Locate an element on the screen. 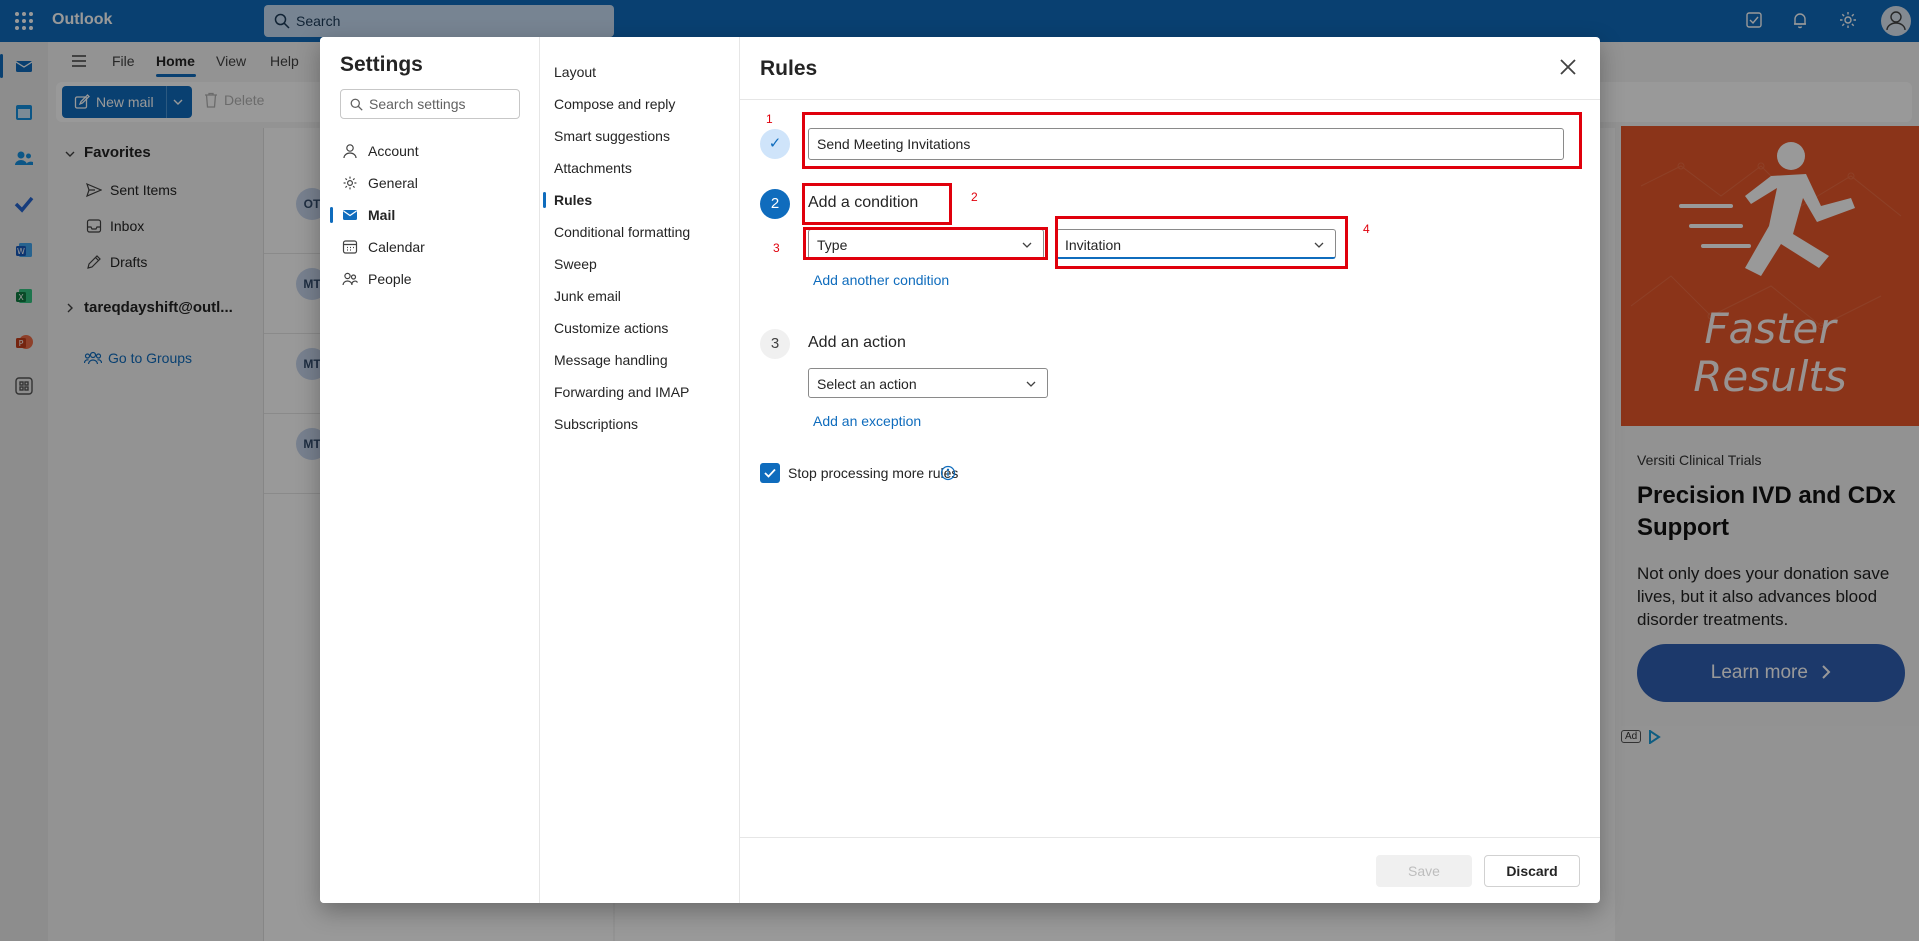 The height and width of the screenshot is (941, 1919). mail-nav-rules: Rules is located at coordinates (573, 200).